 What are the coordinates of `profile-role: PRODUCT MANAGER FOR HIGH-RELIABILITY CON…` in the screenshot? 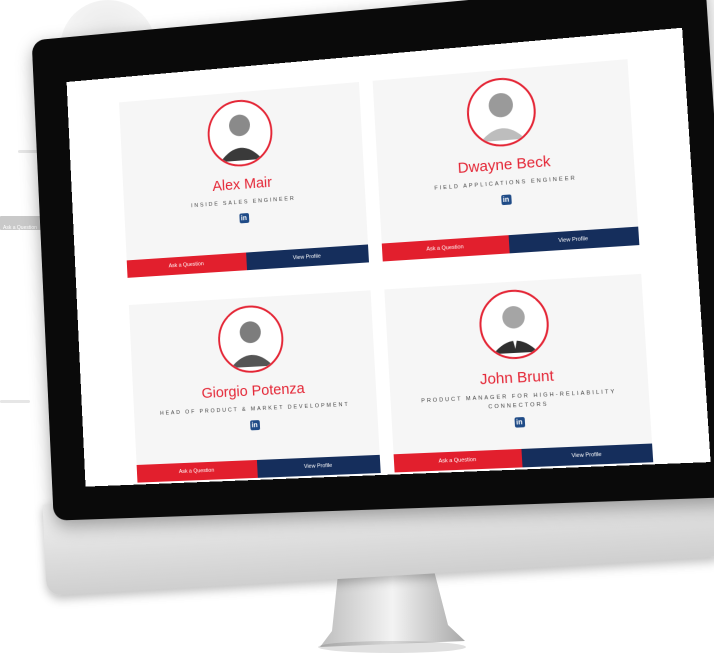 It's located at (519, 399).